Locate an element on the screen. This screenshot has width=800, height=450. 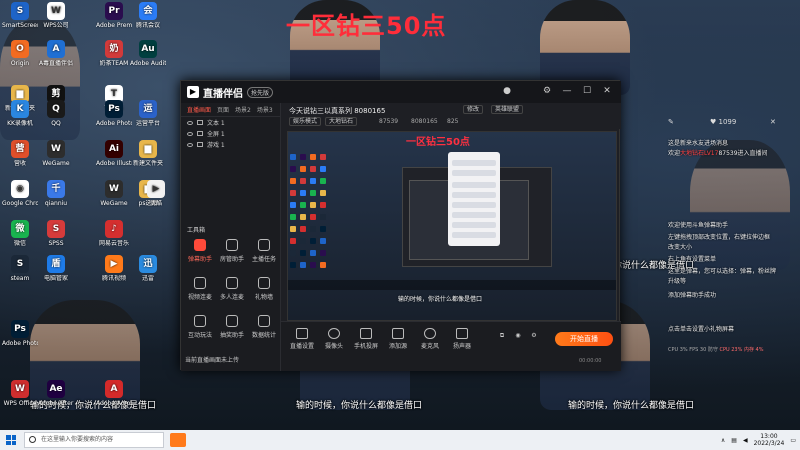
clock-date: 2022/3/24 is located at coordinates (769, 443).